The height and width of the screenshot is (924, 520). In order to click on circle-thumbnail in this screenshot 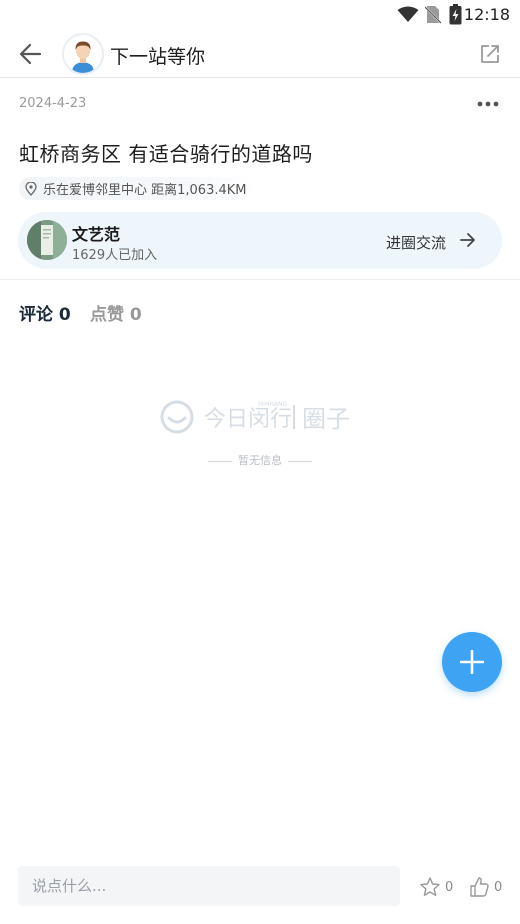, I will do `click(47, 240)`.